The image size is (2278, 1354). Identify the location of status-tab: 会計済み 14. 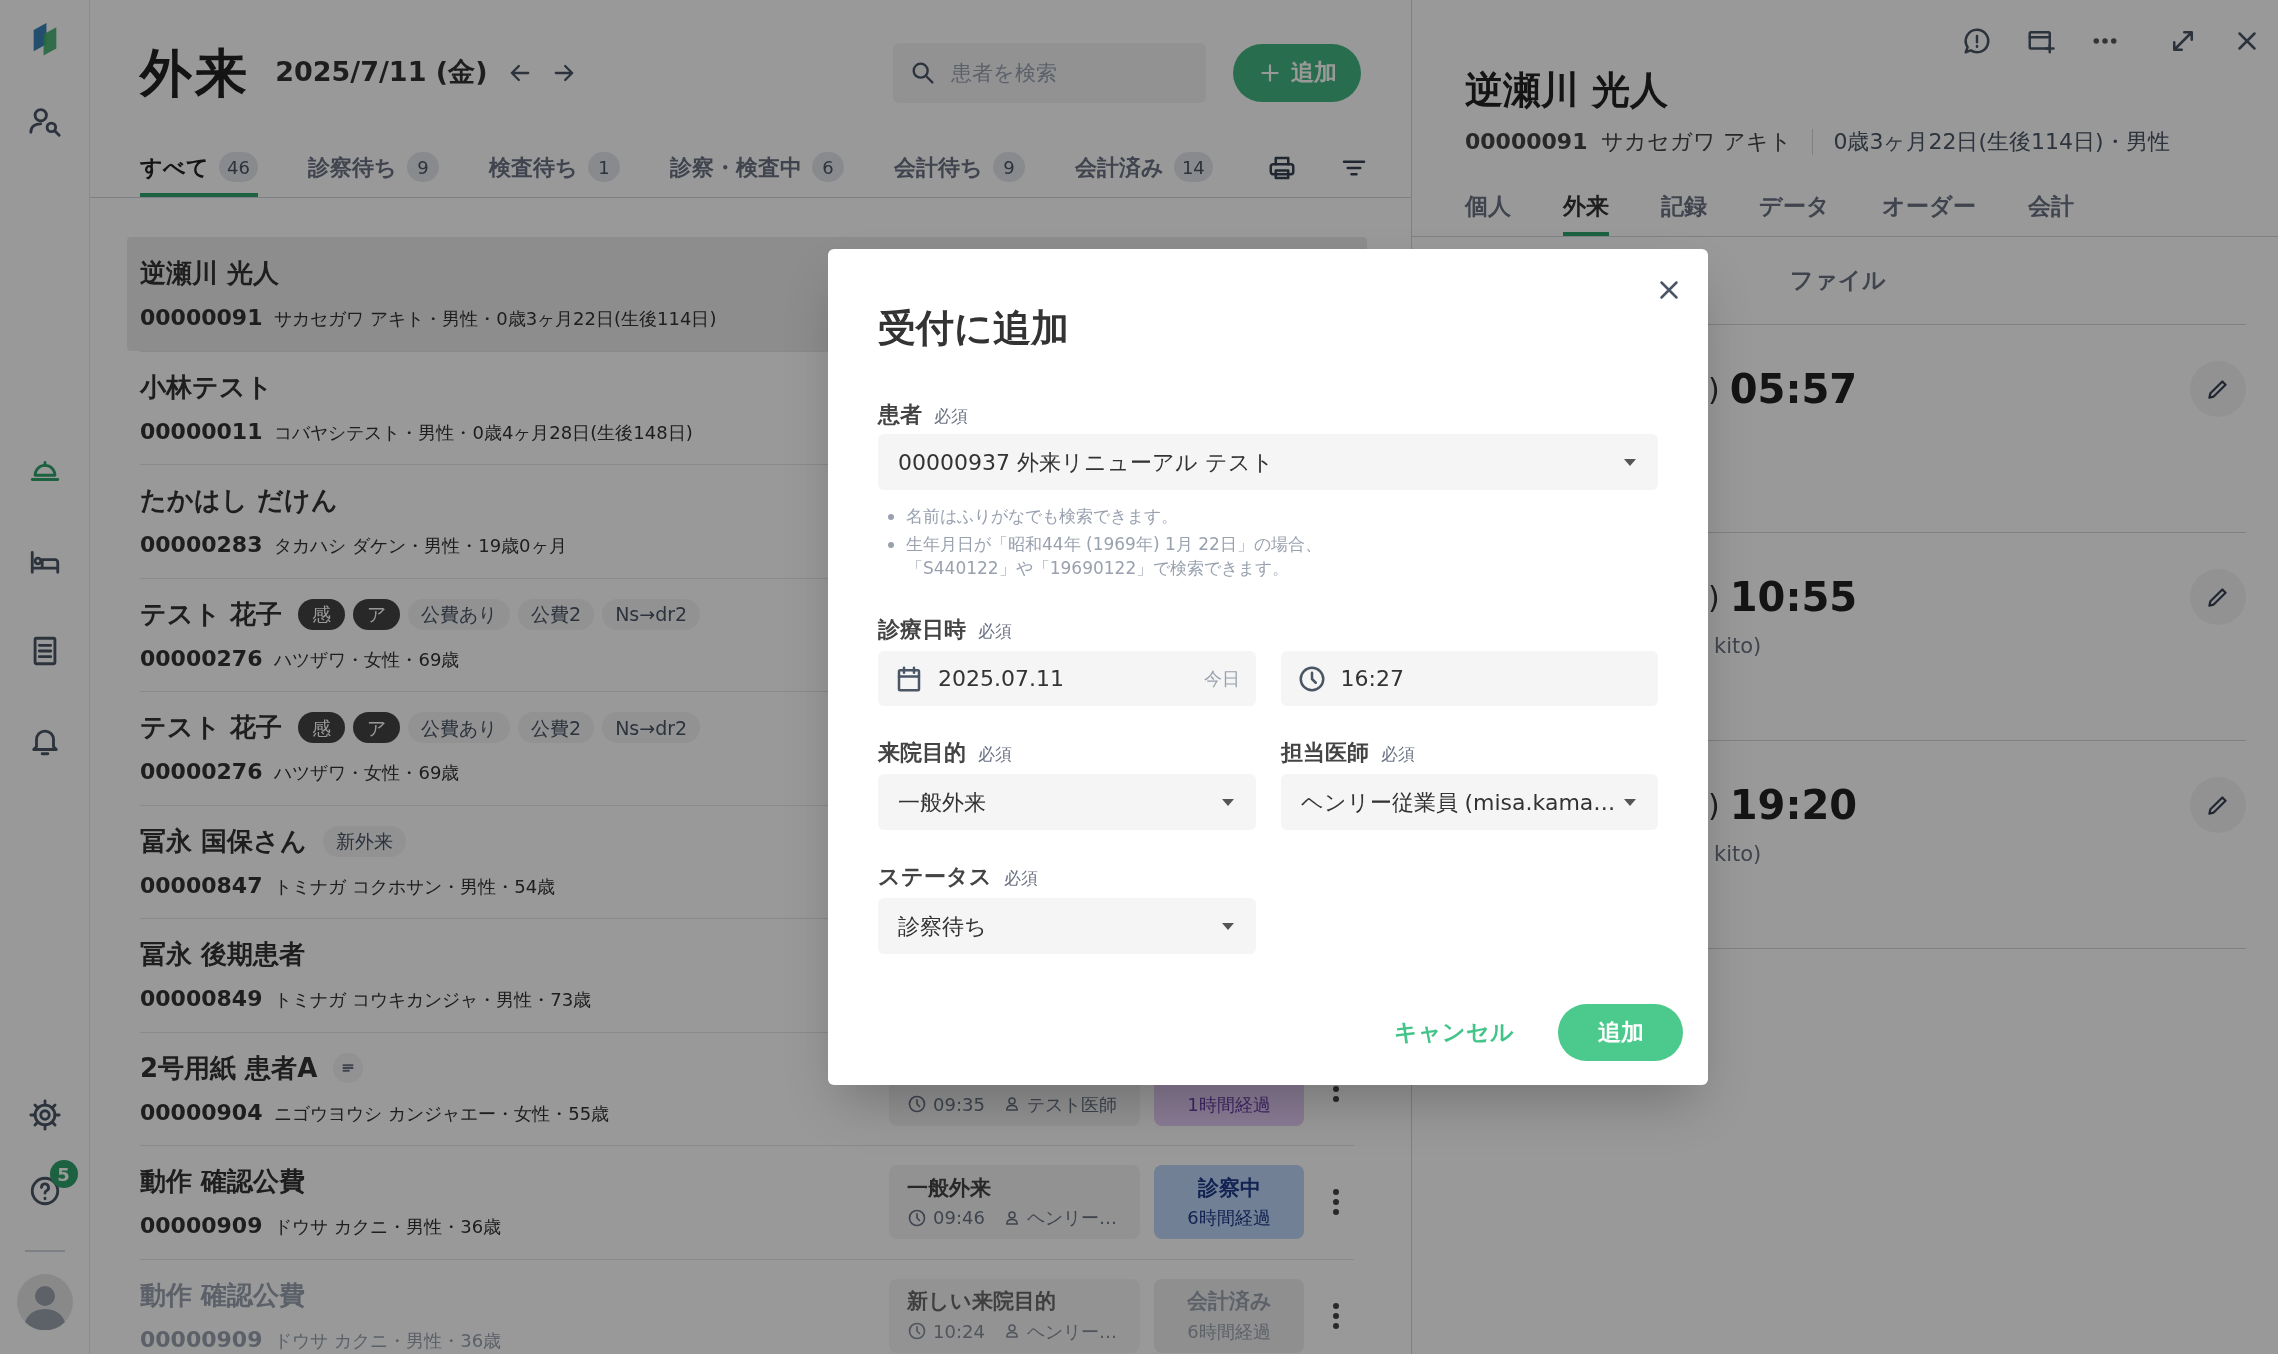
(1143, 171).